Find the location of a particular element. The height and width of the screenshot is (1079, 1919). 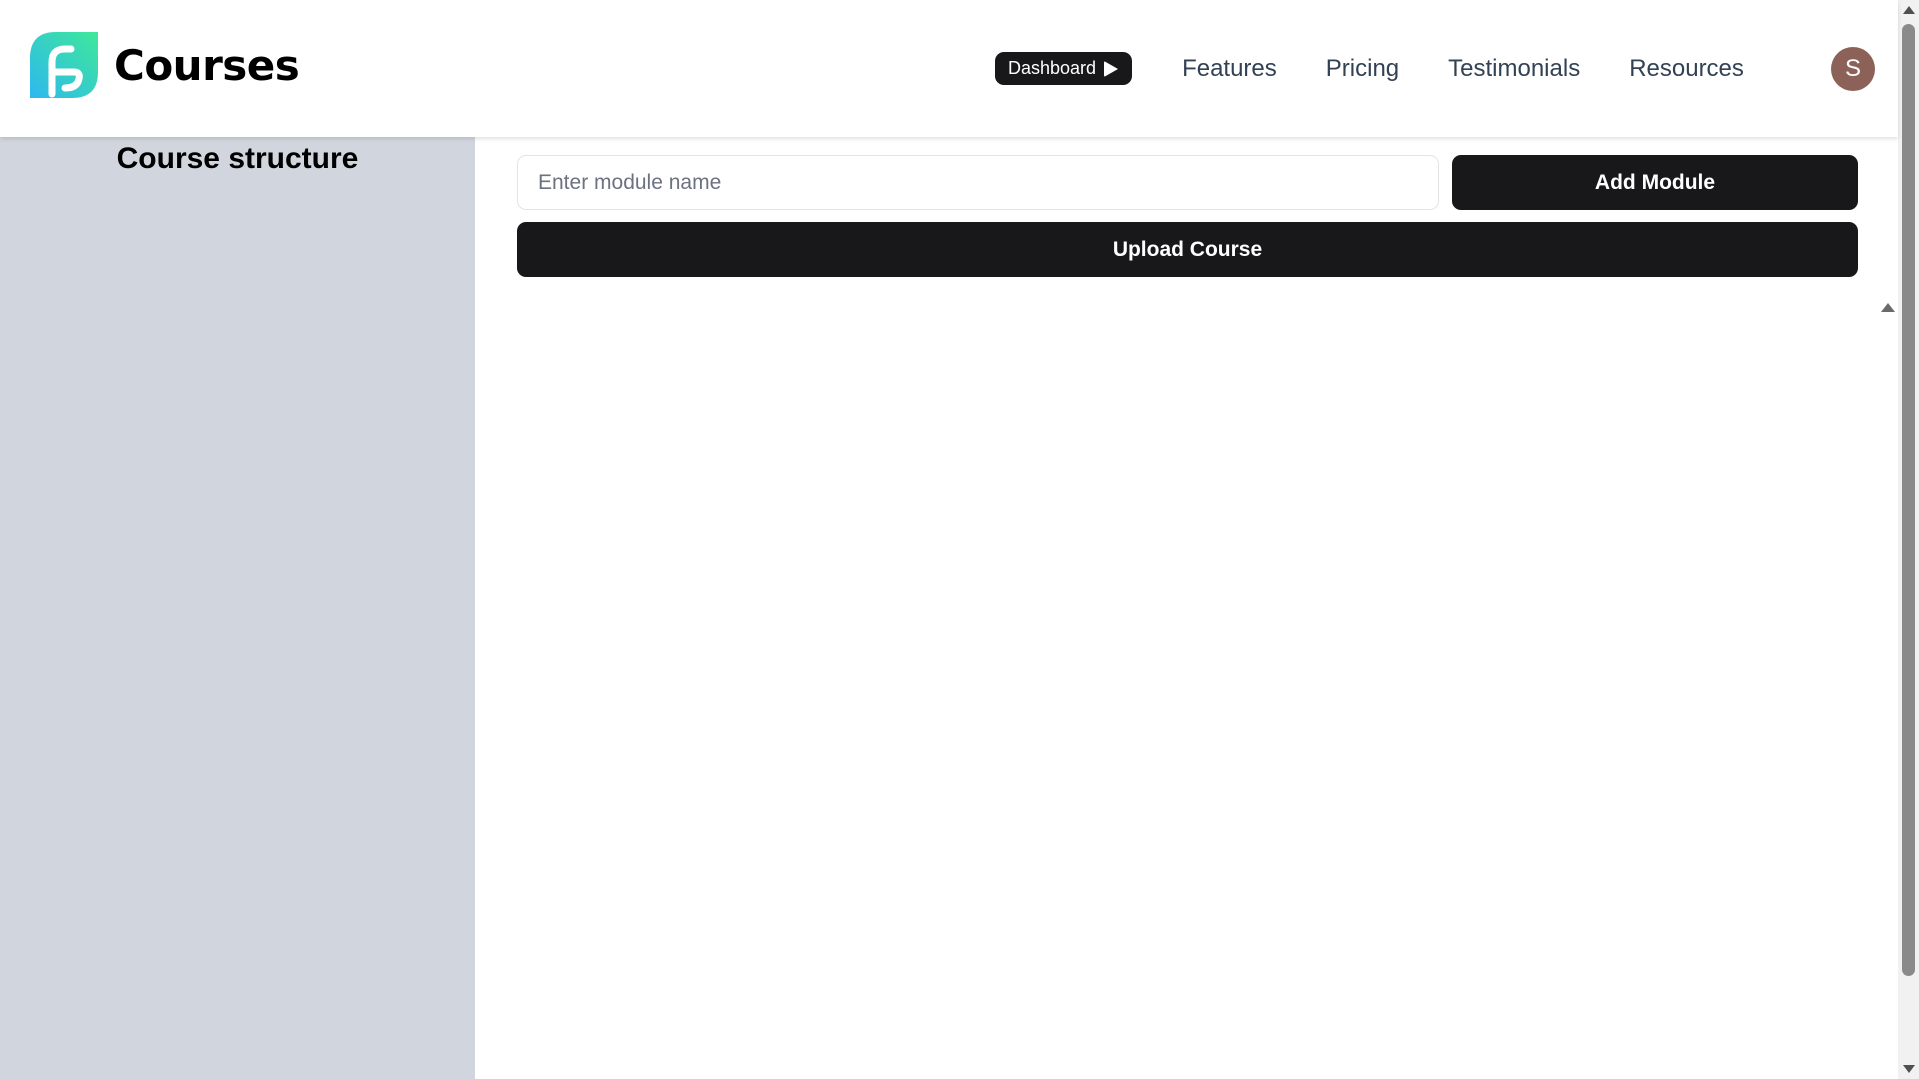

scrollbar-thumb is located at coordinates (1908, 500).